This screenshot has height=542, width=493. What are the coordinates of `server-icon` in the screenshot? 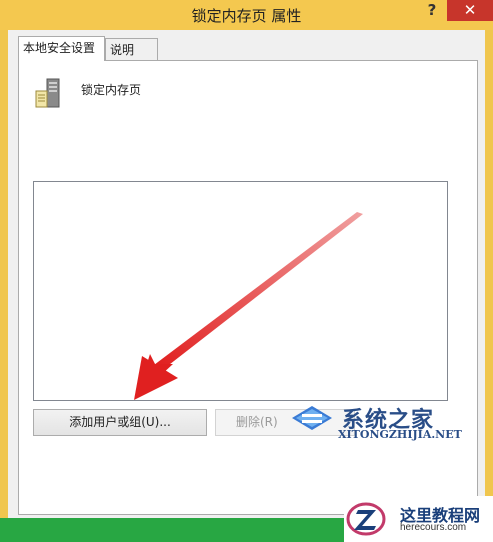 It's located at (47, 93).